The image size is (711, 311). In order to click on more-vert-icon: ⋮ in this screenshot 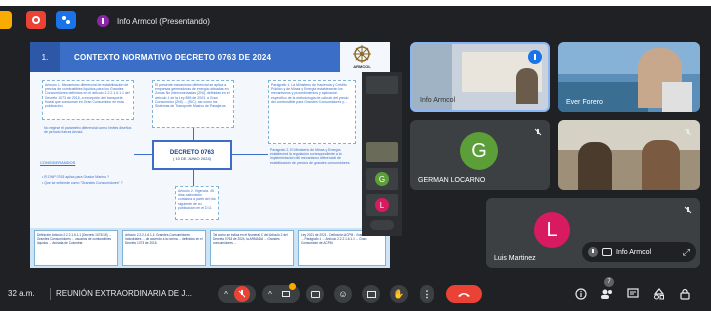, I will do `click(427, 293)`.